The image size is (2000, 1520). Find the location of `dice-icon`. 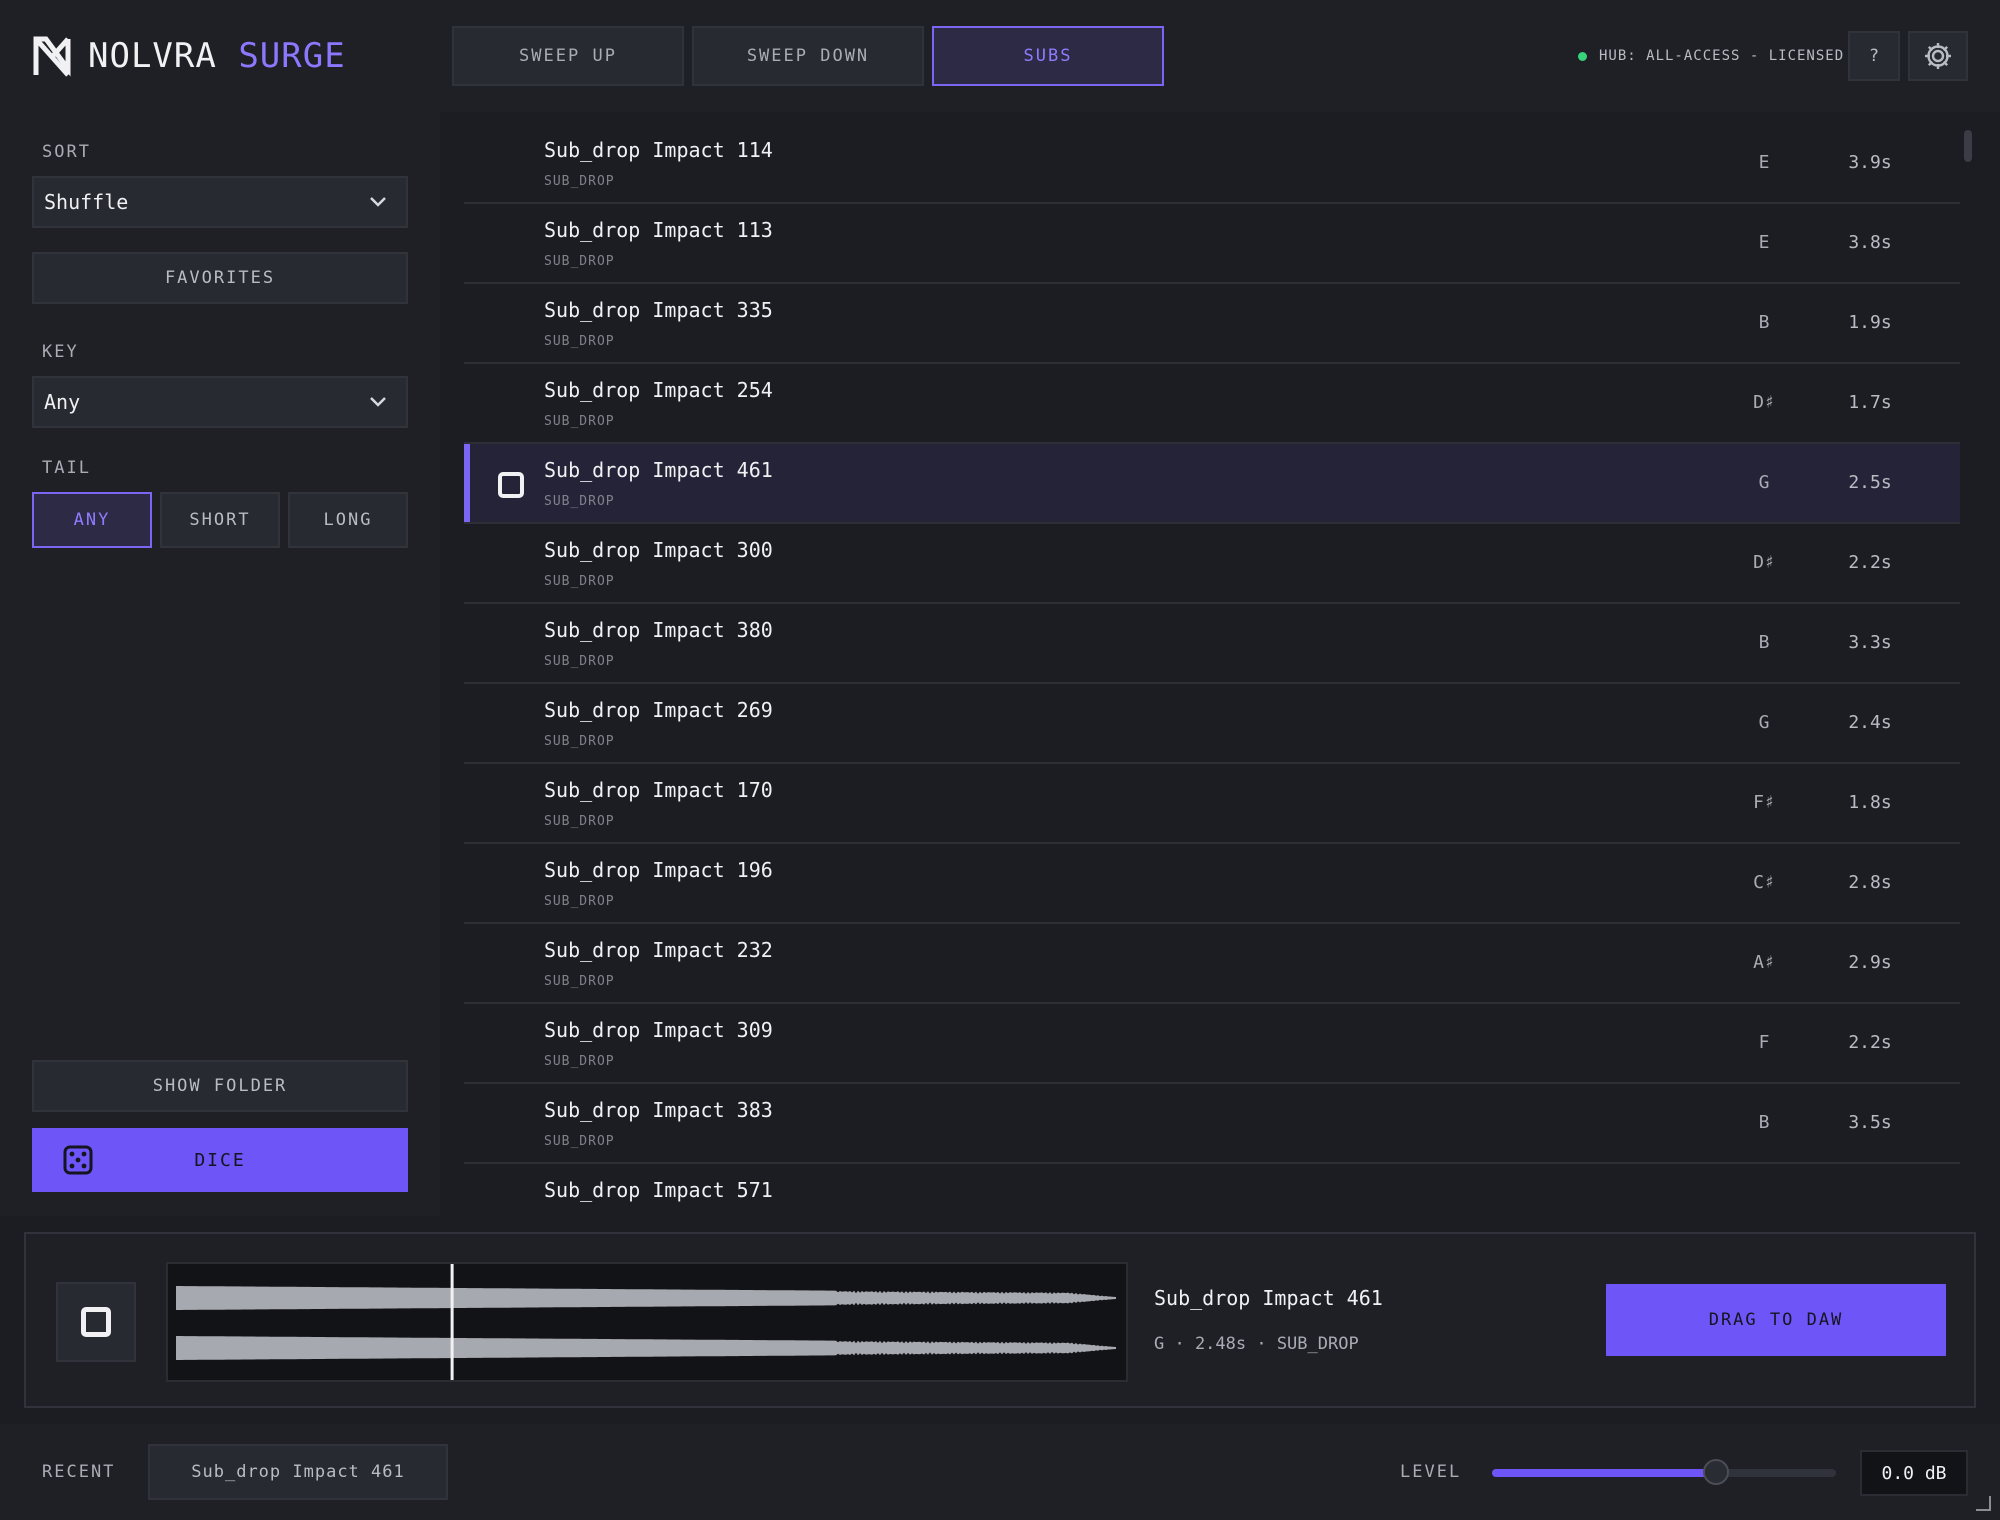

dice-icon is located at coordinates (78, 1160).